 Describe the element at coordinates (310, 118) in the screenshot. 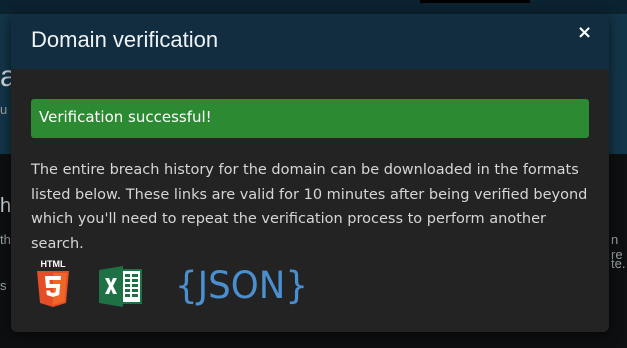

I see `success-alert: Verification successful!` at that location.